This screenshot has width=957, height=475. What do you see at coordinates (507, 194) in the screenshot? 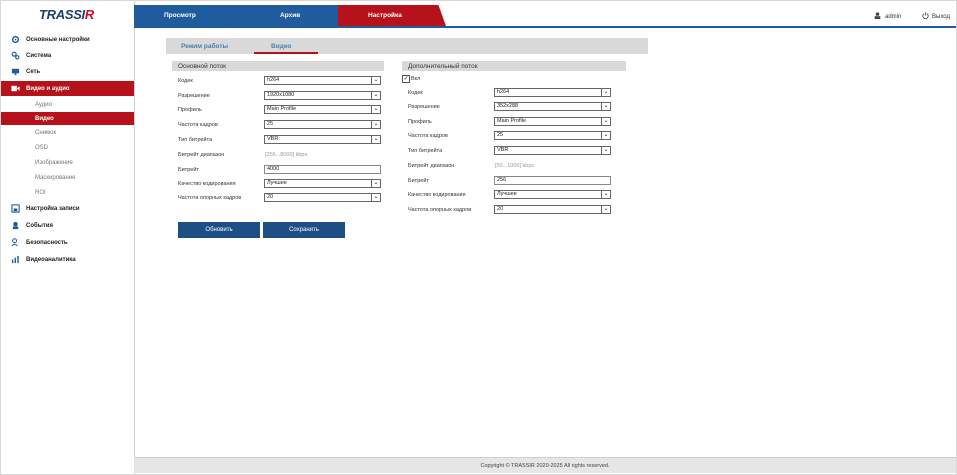
I see `sub-quality-value: Лучшее` at bounding box center [507, 194].